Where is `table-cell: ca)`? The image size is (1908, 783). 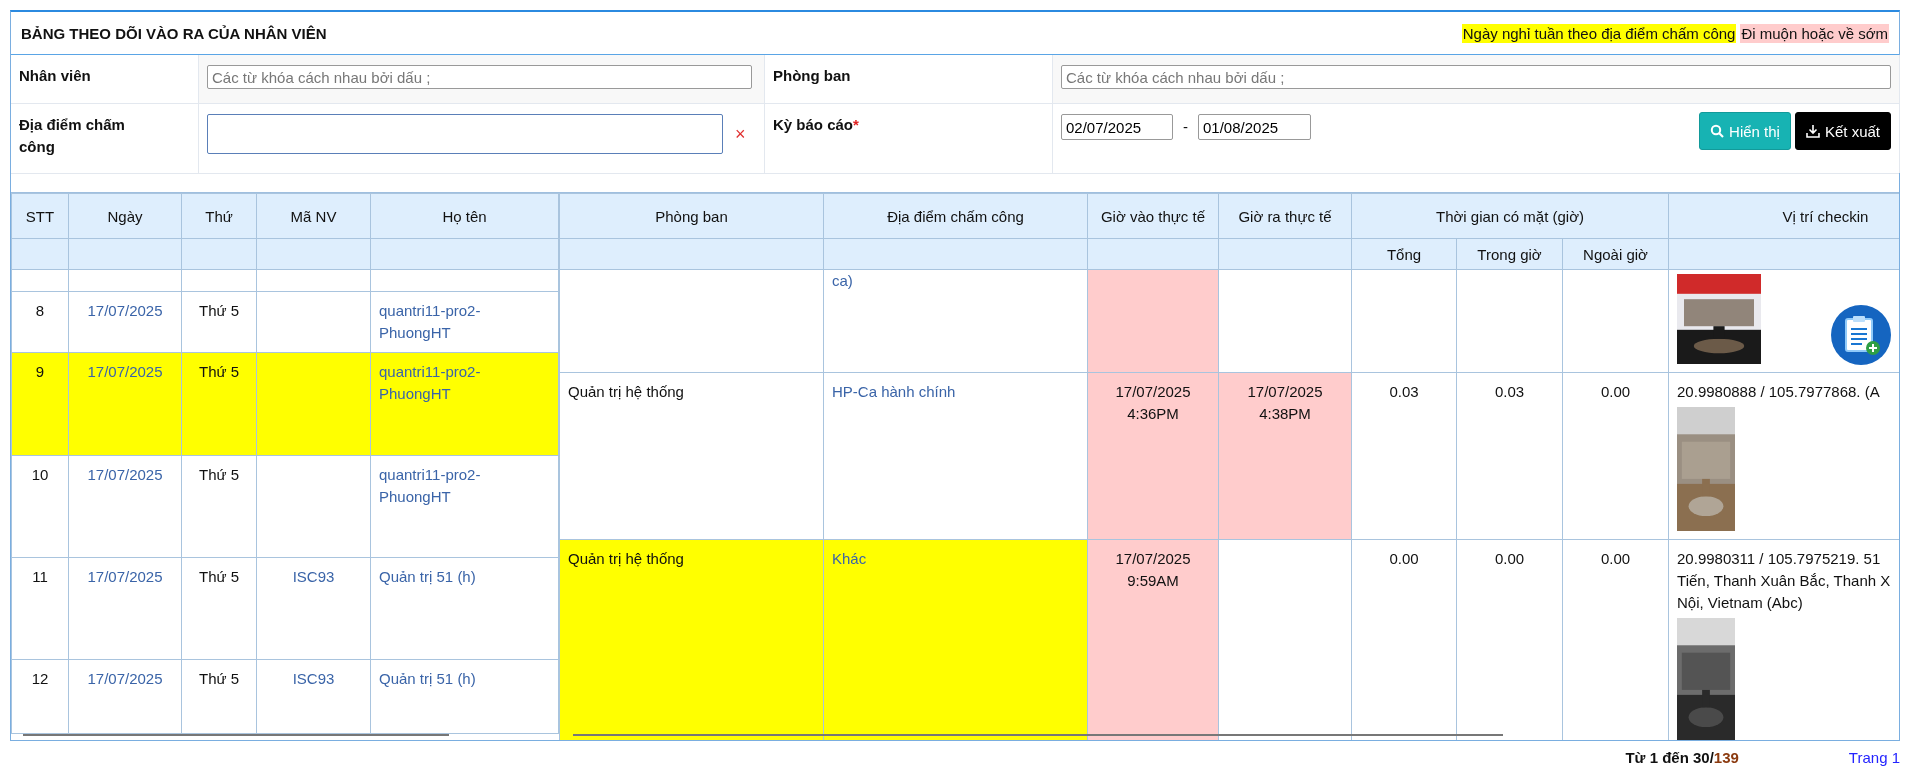
table-cell: ca) is located at coordinates (955, 321).